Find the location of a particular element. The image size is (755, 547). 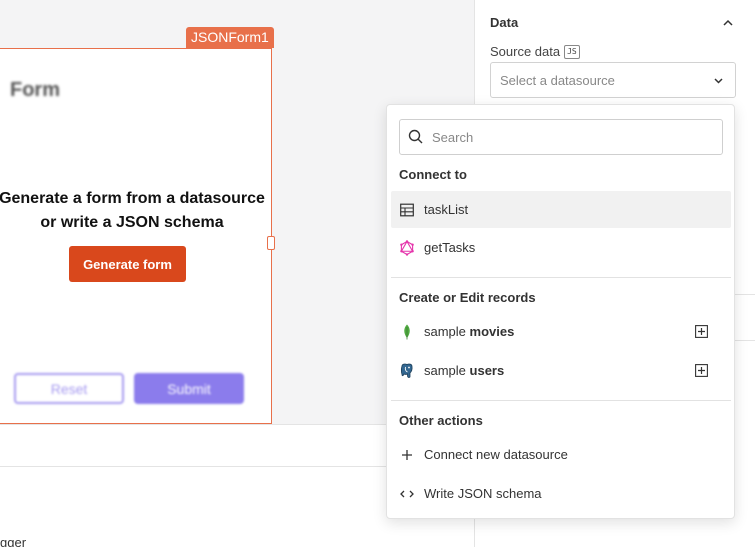

search-box is located at coordinates (561, 137).